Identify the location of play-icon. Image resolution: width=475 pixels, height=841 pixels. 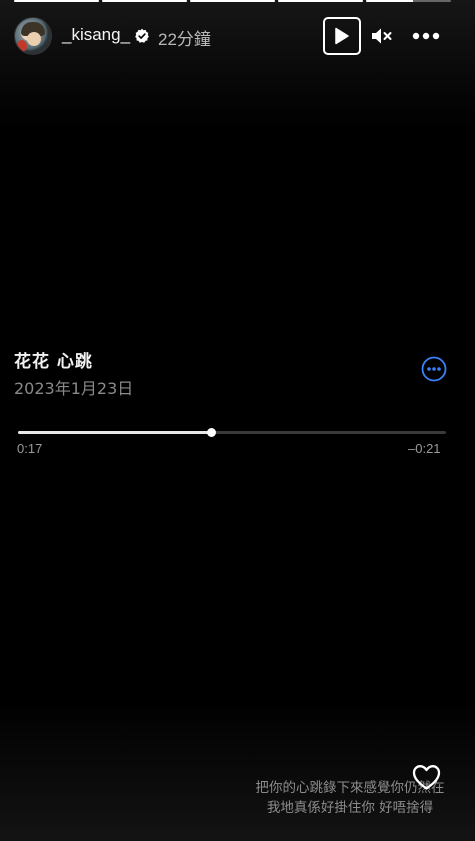
(342, 36).